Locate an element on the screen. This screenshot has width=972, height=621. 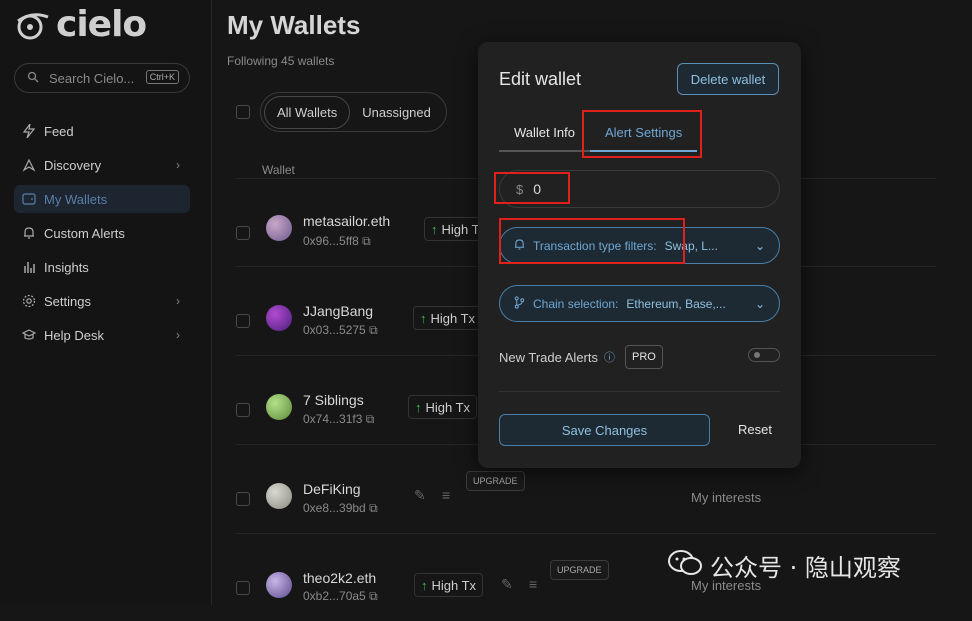
watermark: 公众号 · 隐山观察 is located at coordinates (784, 565).